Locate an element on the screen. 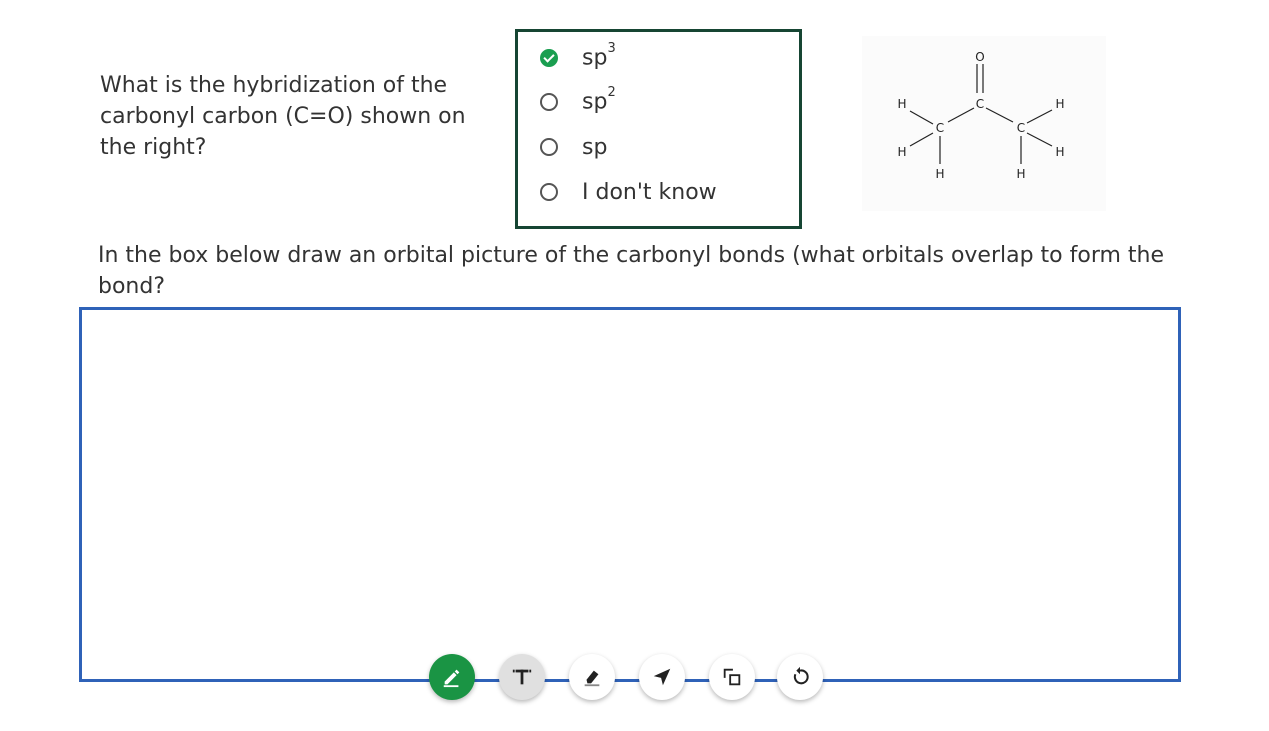  choice-sp: sp is located at coordinates (573, 147).